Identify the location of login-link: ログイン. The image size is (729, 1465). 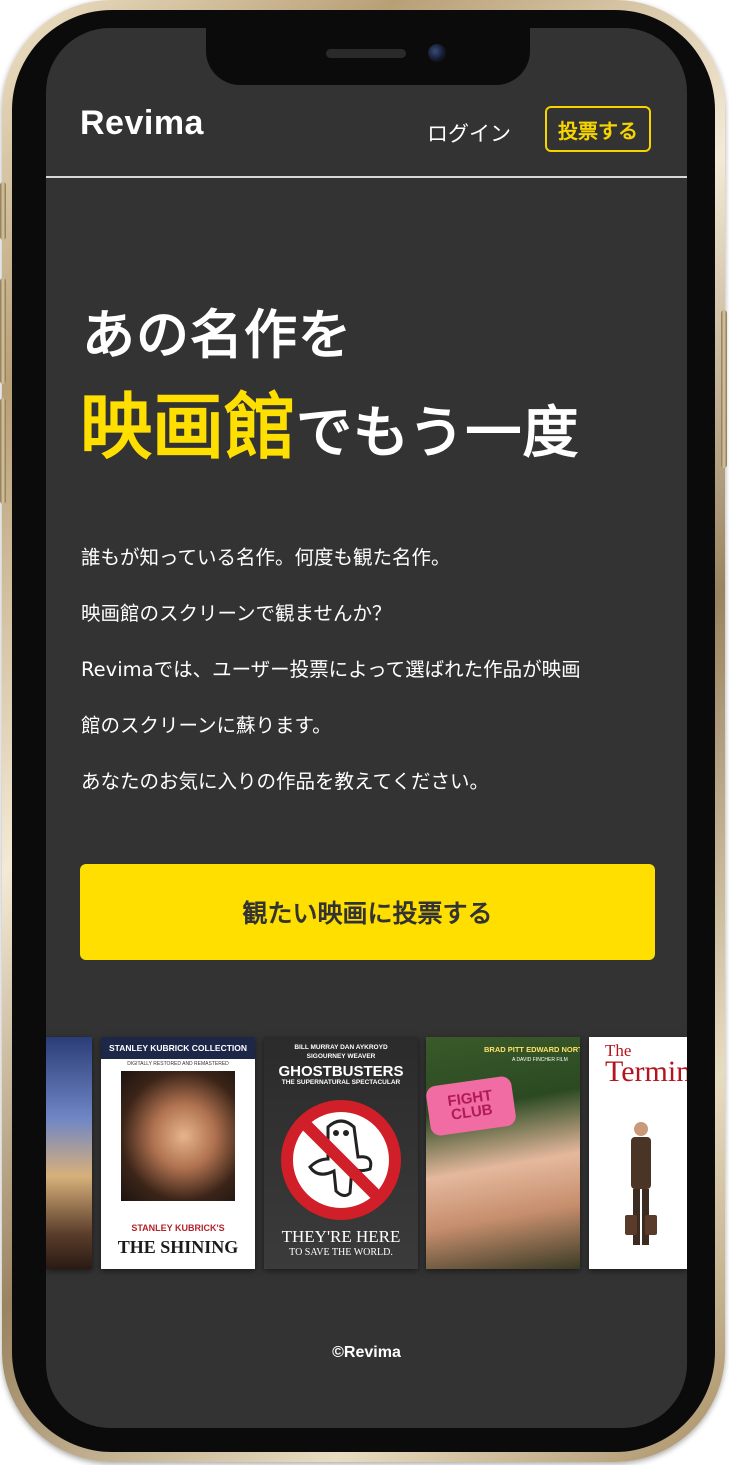
(469, 133).